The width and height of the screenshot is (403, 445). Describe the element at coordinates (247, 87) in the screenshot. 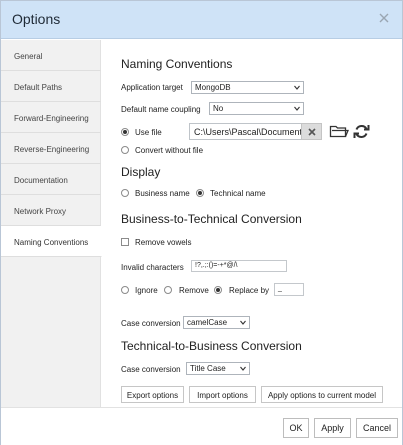

I see `app-target-select: MongoDB` at that location.